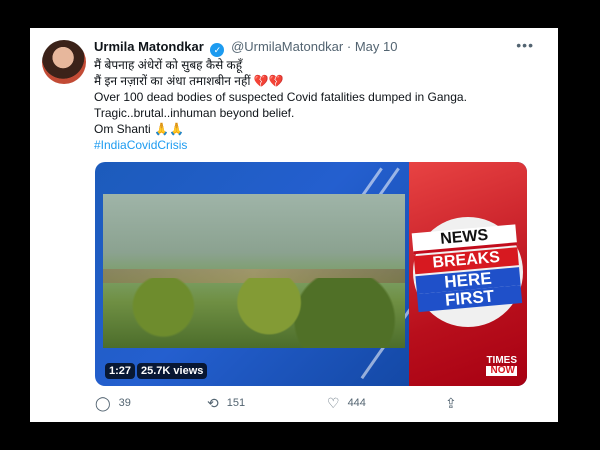 The height and width of the screenshot is (450, 600). Describe the element at coordinates (194, 113) in the screenshot. I see `tweet-line-4: Tragic..brutal..inhuman beyond belief.` at that location.